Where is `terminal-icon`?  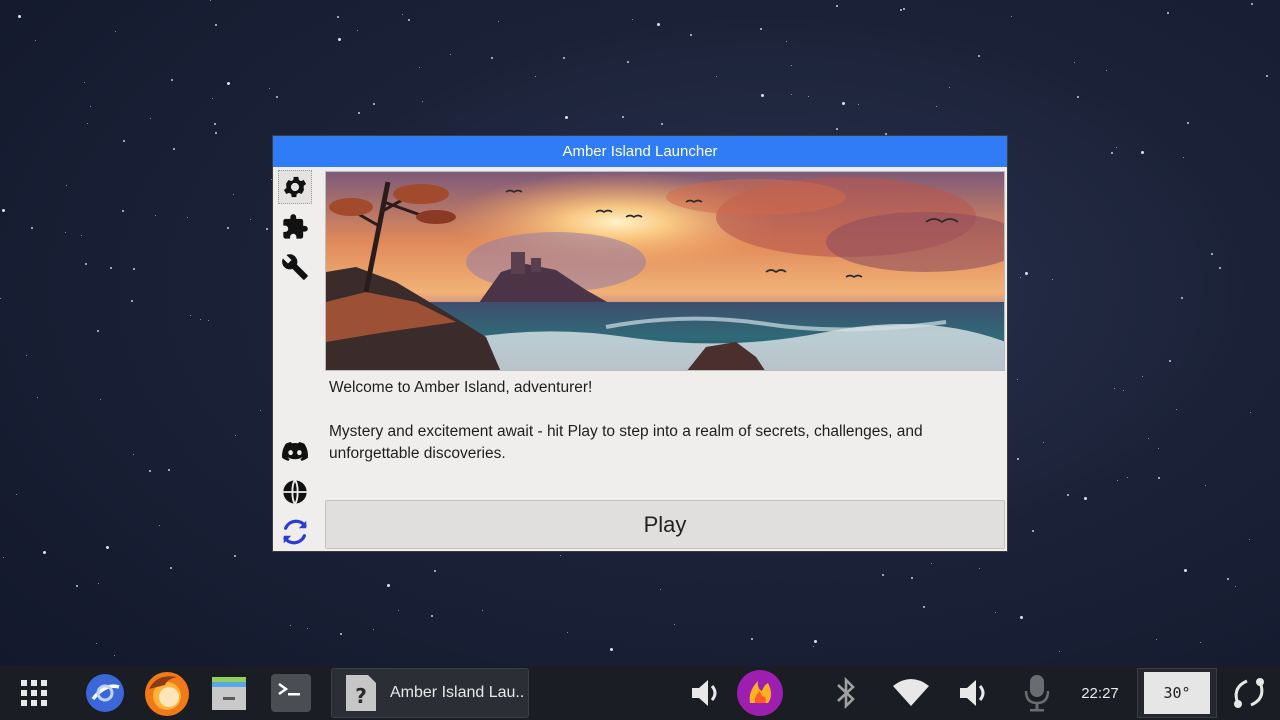
terminal-icon is located at coordinates (291, 693).